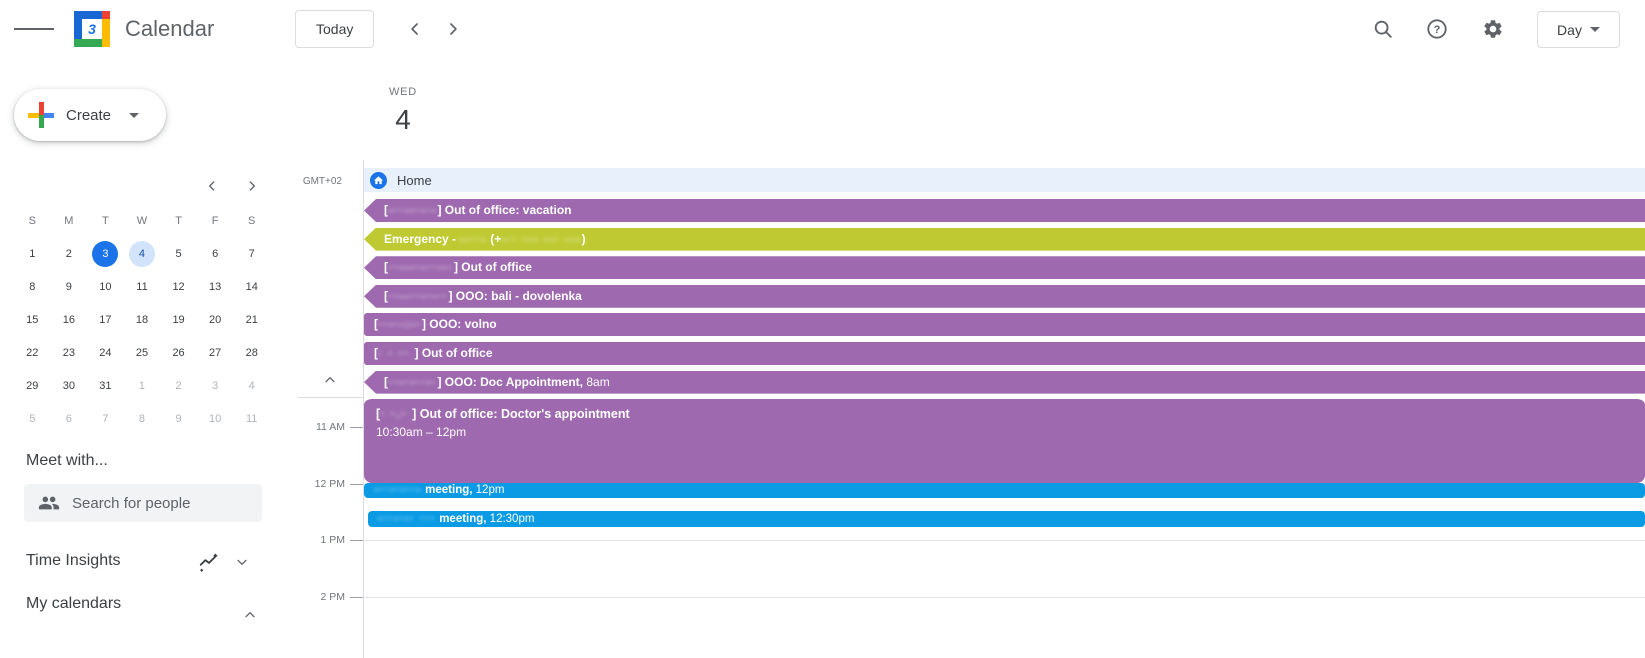  What do you see at coordinates (252, 320) in the screenshot?
I see `mini-calendar-day: 21` at bounding box center [252, 320].